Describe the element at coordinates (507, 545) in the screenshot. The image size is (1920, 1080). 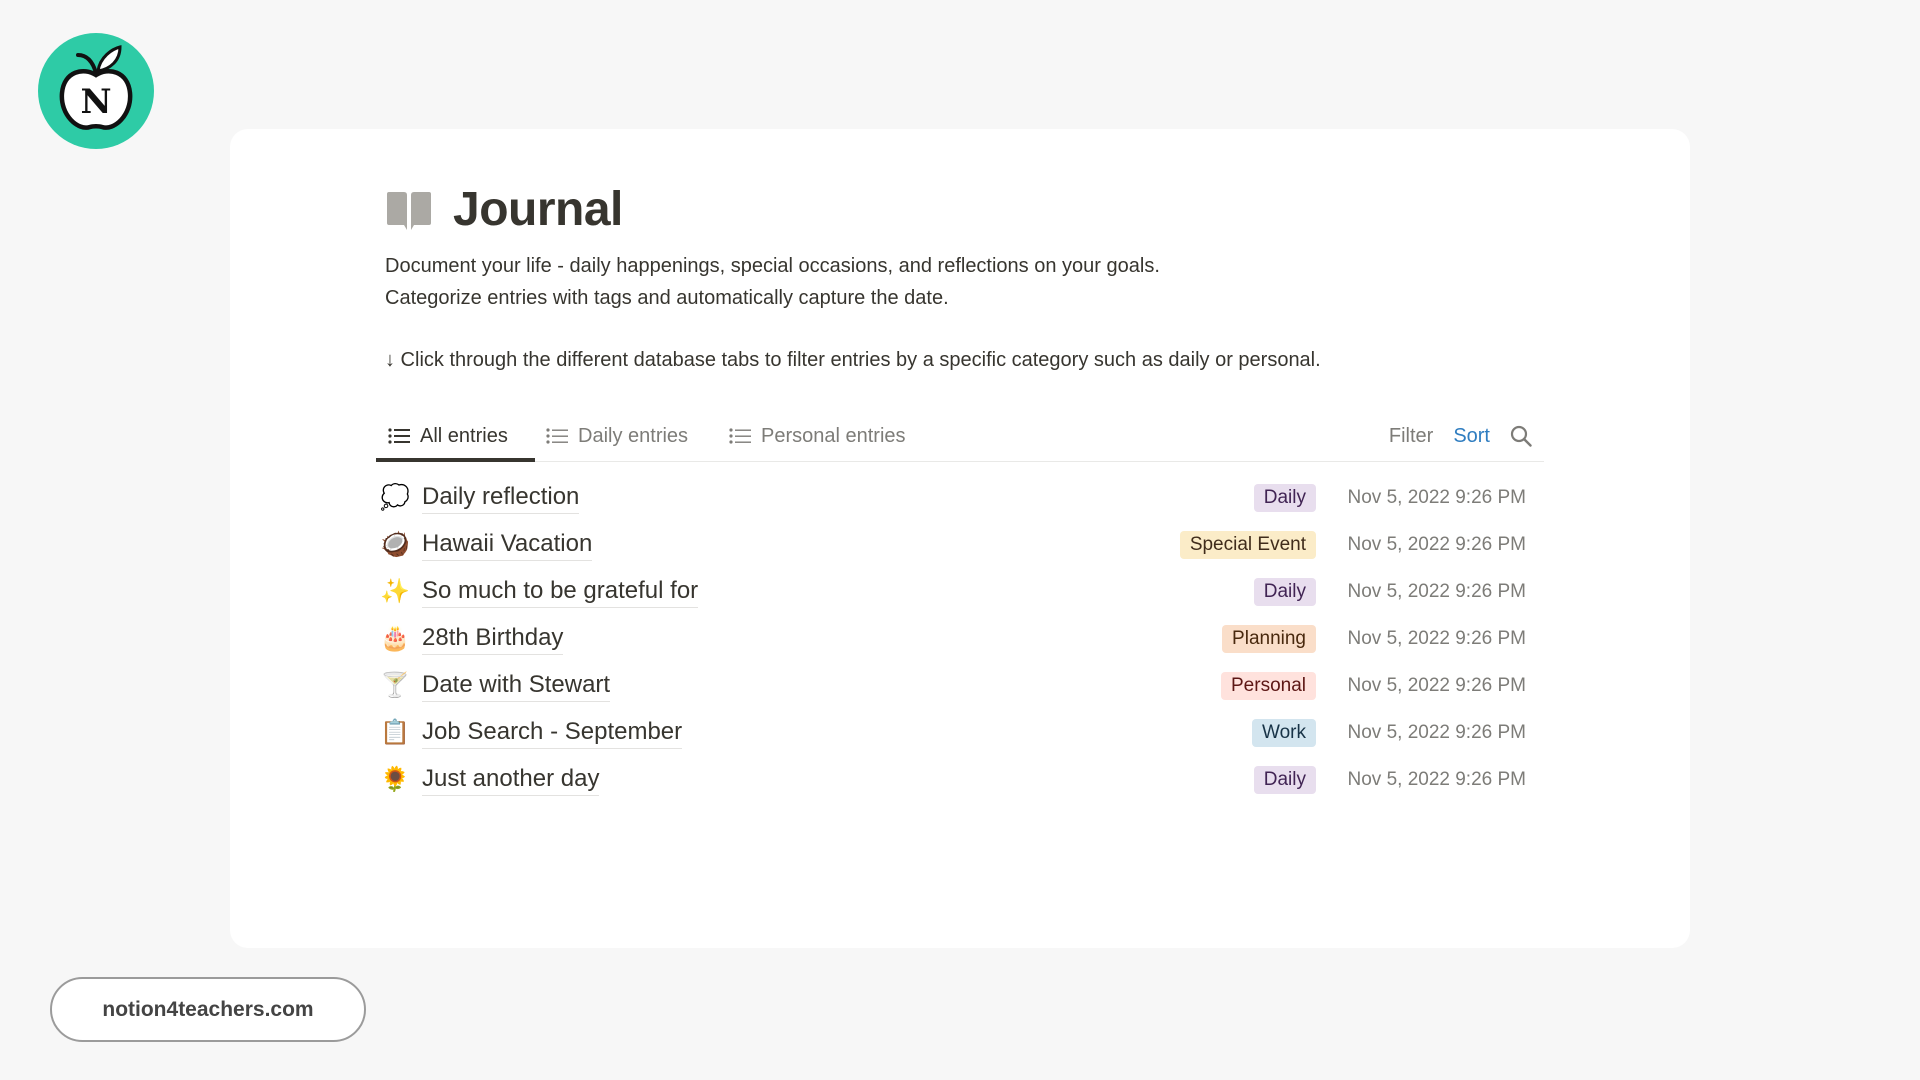
I see `entry-title: Hawaii Vacation` at that location.